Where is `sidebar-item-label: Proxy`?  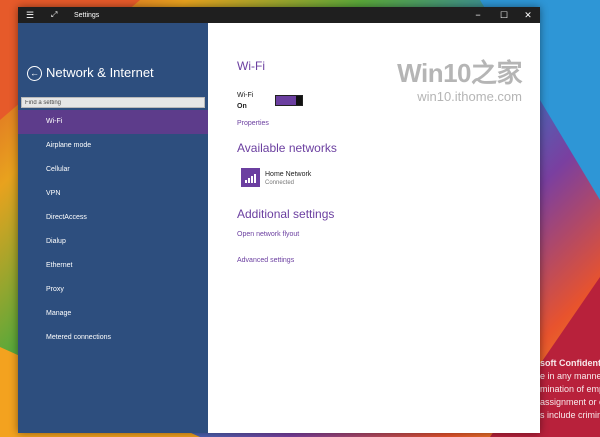 sidebar-item-label: Proxy is located at coordinates (55, 289).